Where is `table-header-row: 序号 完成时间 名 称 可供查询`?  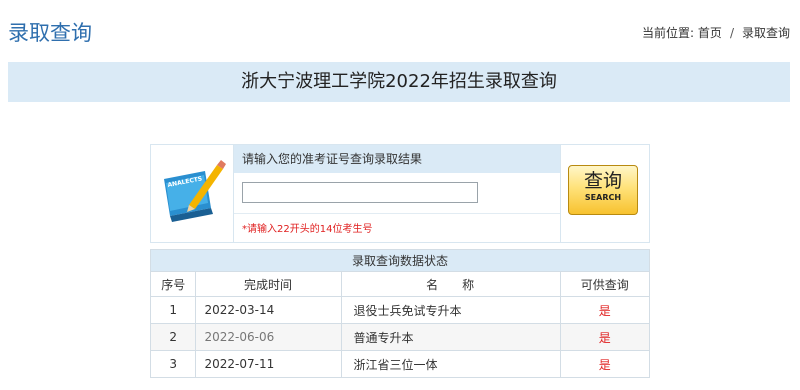
table-header-row: 序号 完成时间 名 称 可供查询 is located at coordinates (400, 284).